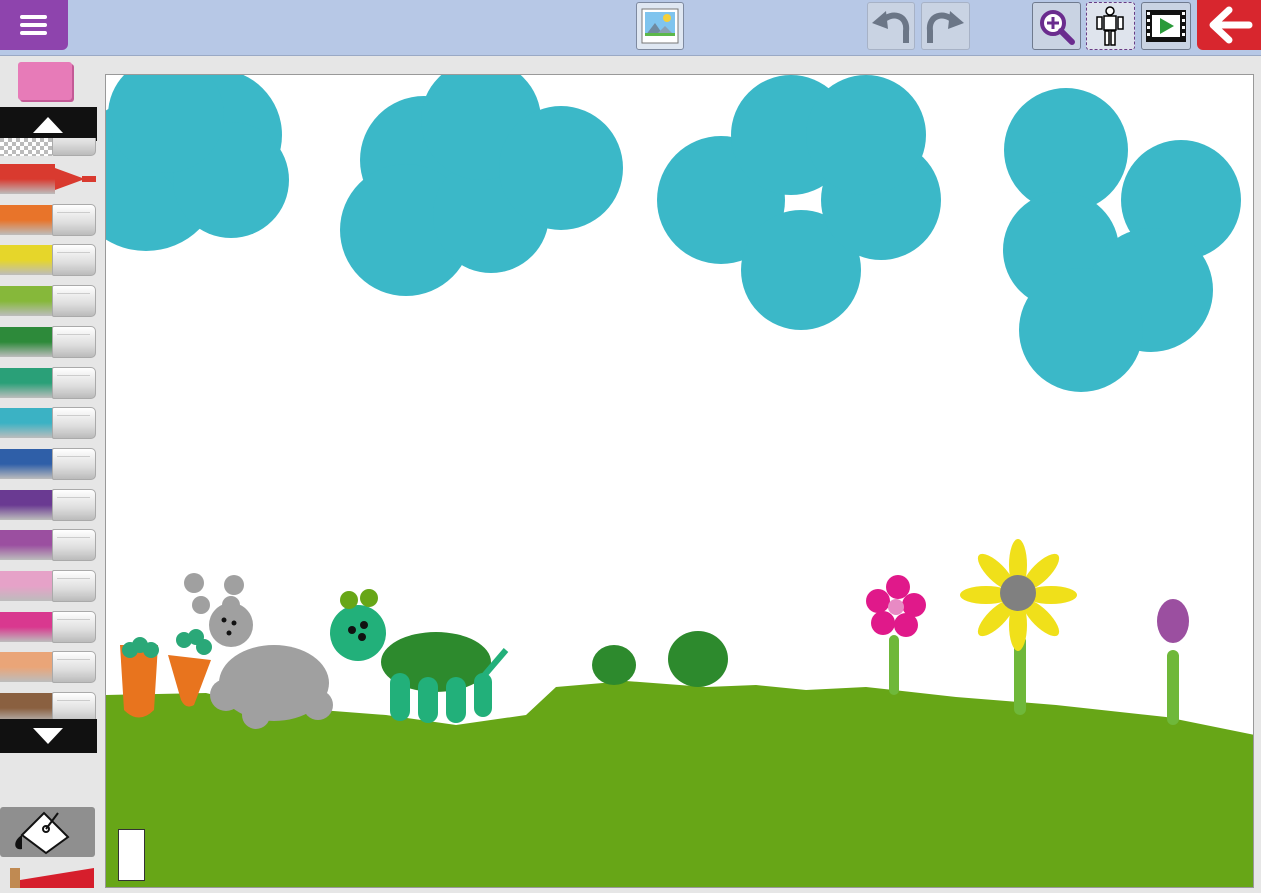 The image size is (1261, 893). What do you see at coordinates (89, 179) in the screenshot?
I see `marker-nib` at bounding box center [89, 179].